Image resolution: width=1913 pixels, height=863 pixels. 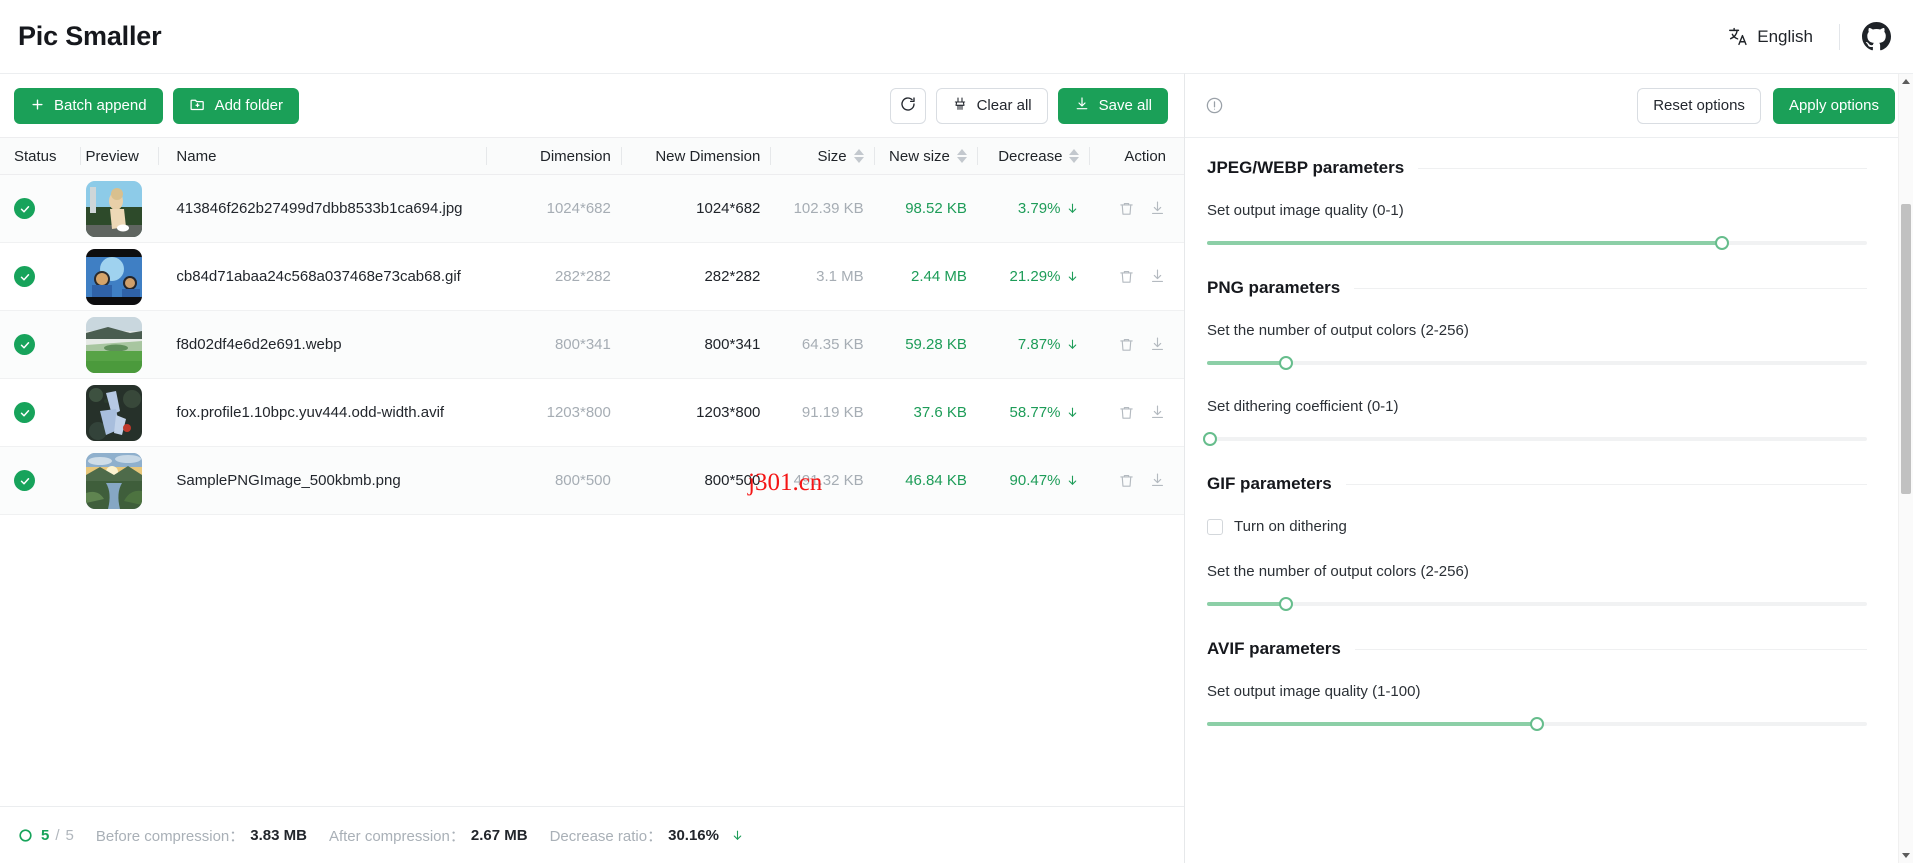 I want to click on sort-toggle-new-size, so click(x=961, y=156).